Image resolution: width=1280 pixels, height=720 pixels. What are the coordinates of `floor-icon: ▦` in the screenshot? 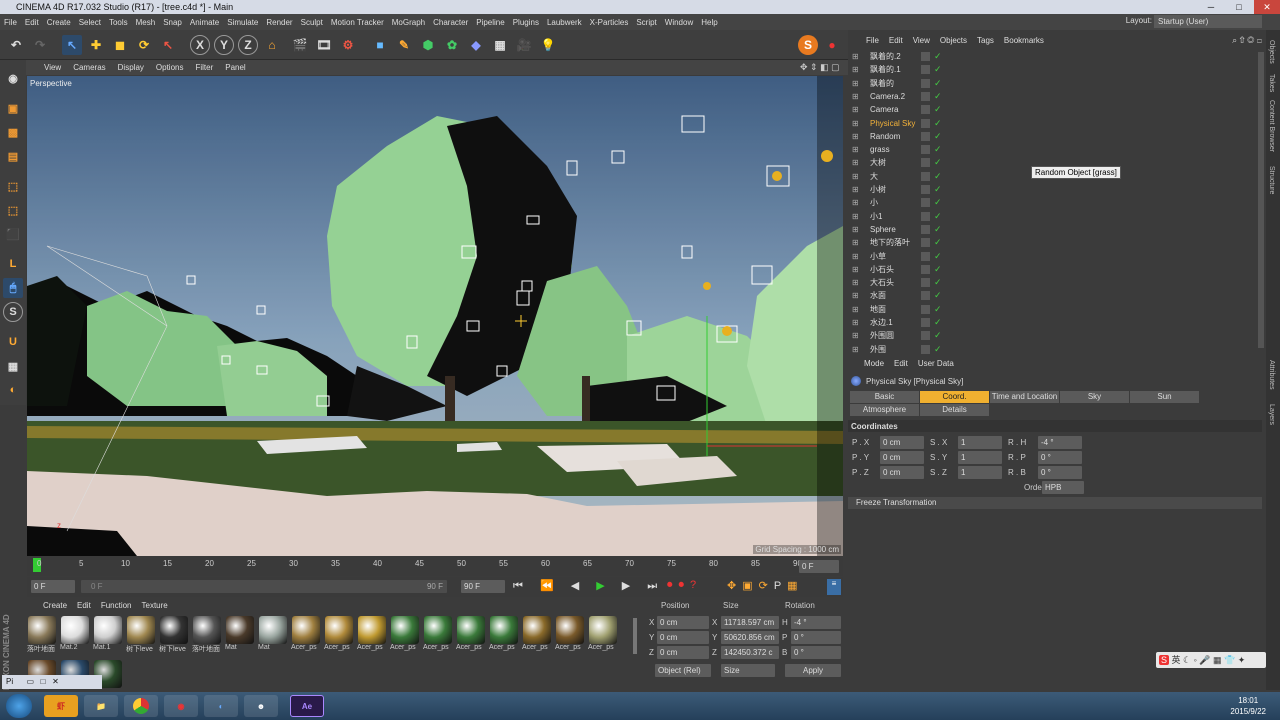 It's located at (500, 45).